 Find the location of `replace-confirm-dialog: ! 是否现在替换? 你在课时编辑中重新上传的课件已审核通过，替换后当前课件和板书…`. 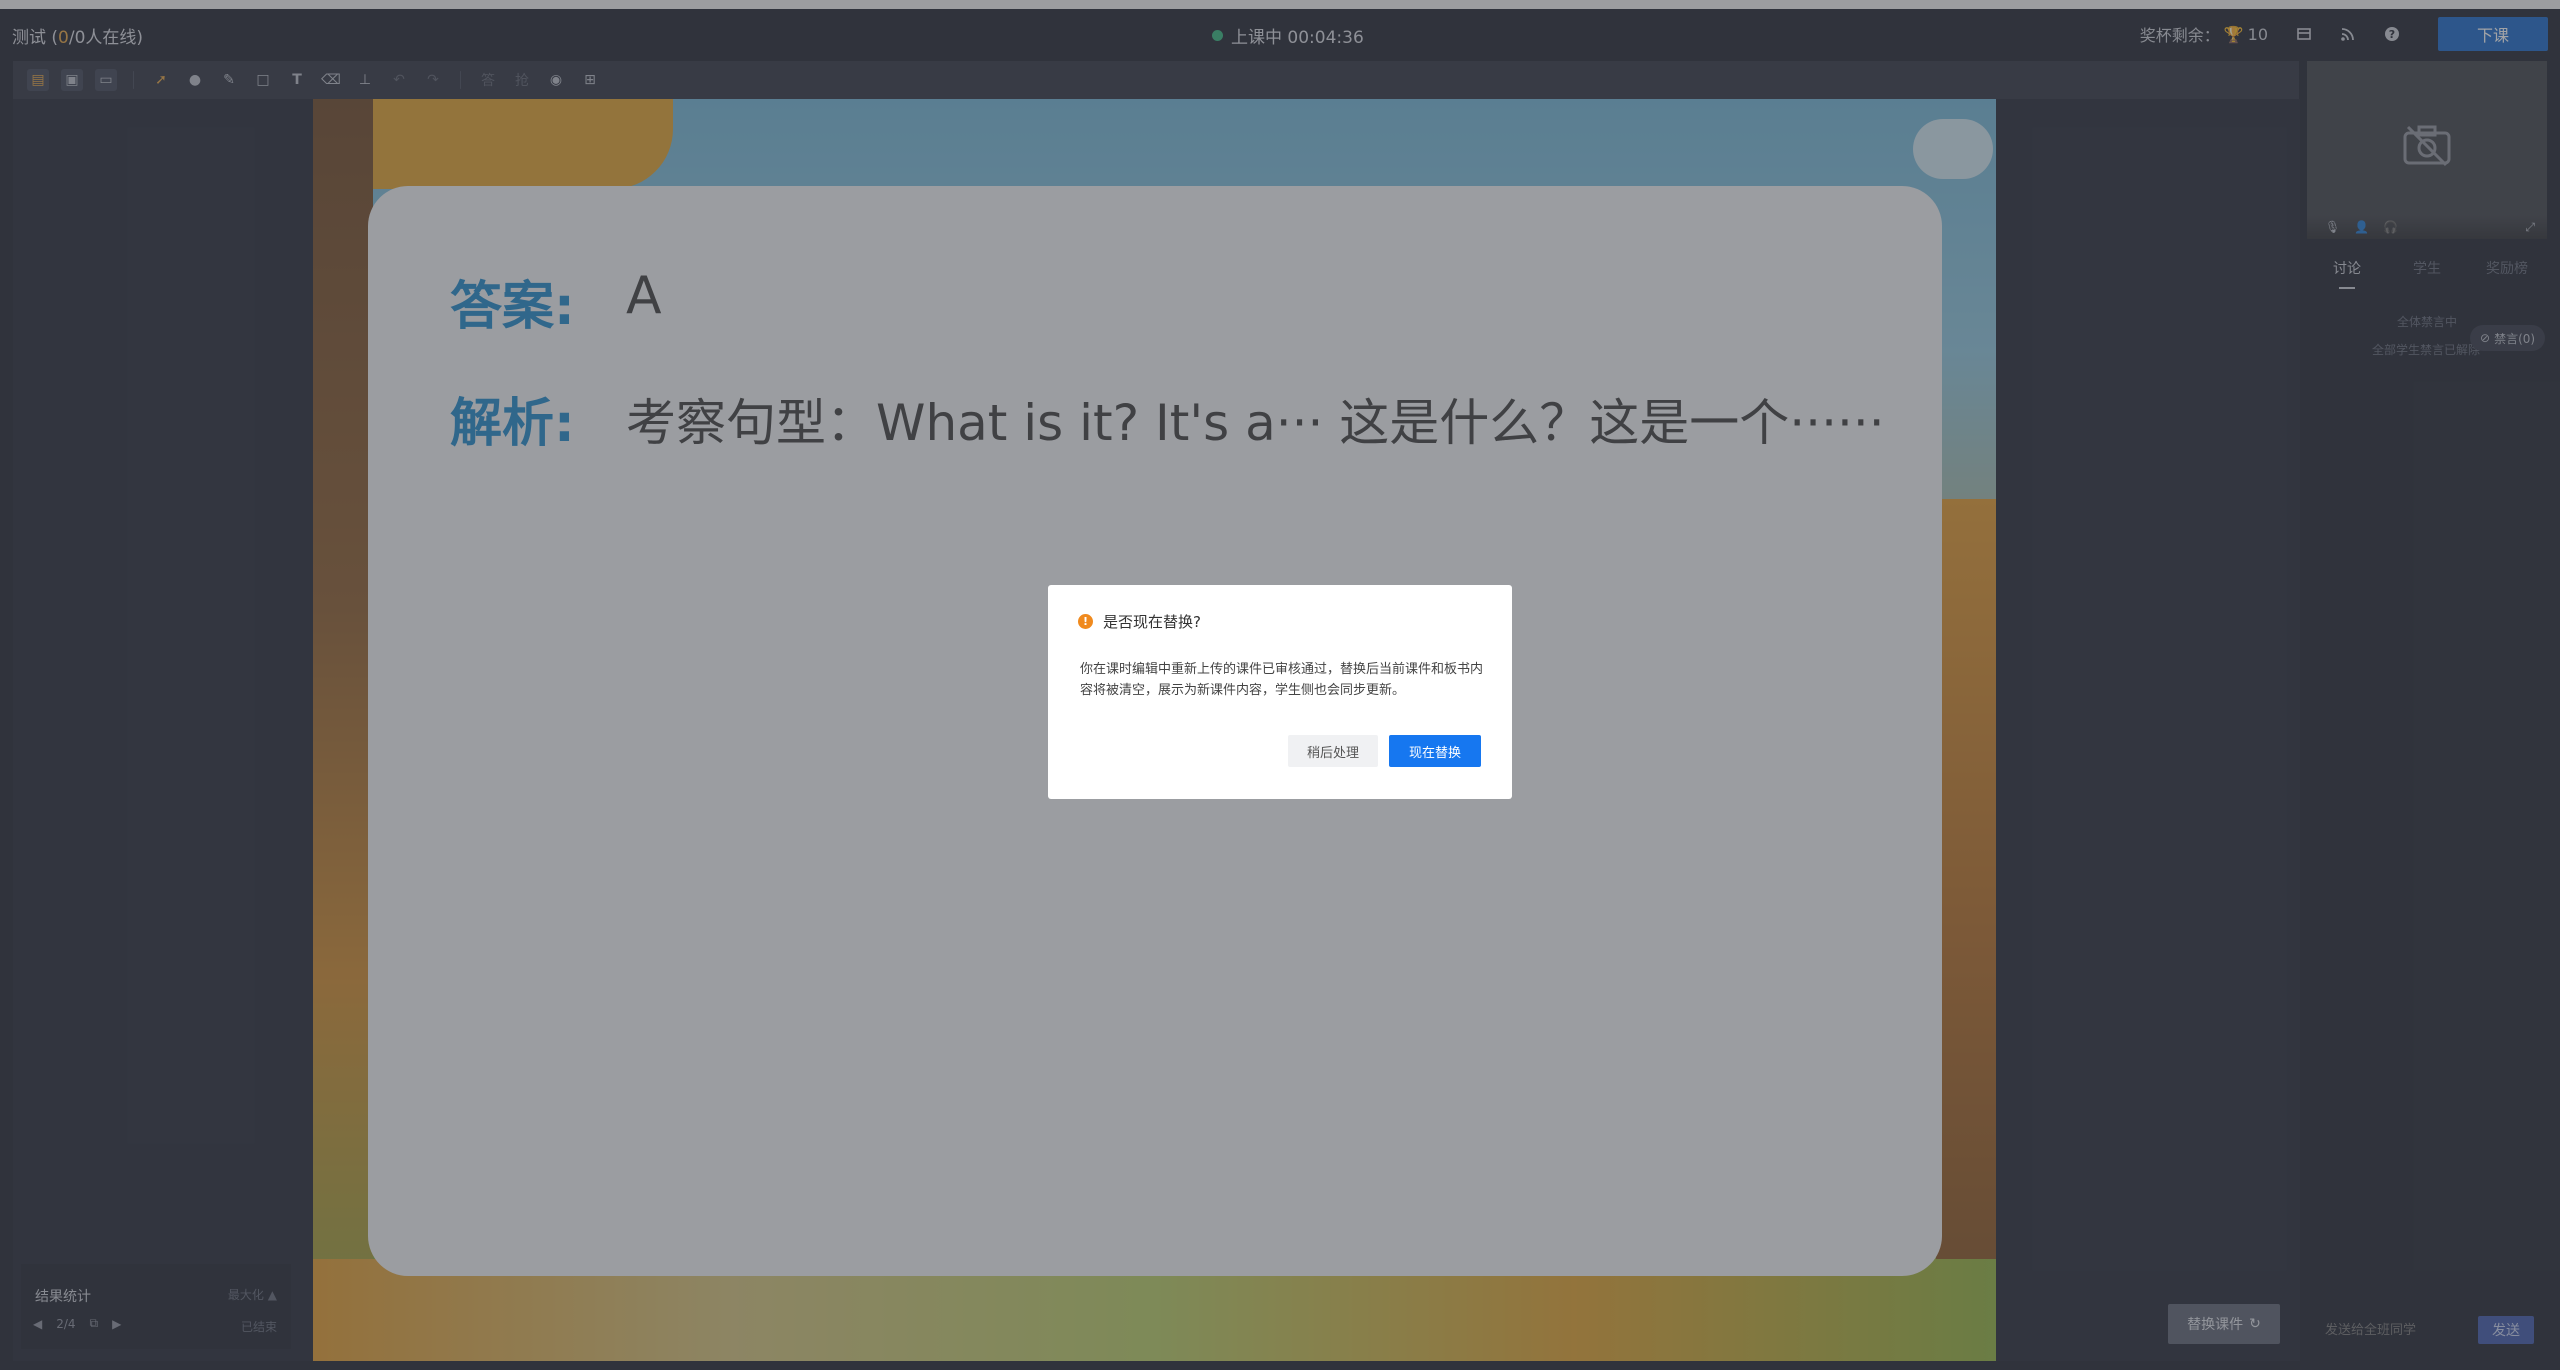

replace-confirm-dialog: ! 是否现在替换? 你在课时编辑中重新上传的课件已审核通过，替换后当前课件和板书… is located at coordinates (1280, 692).